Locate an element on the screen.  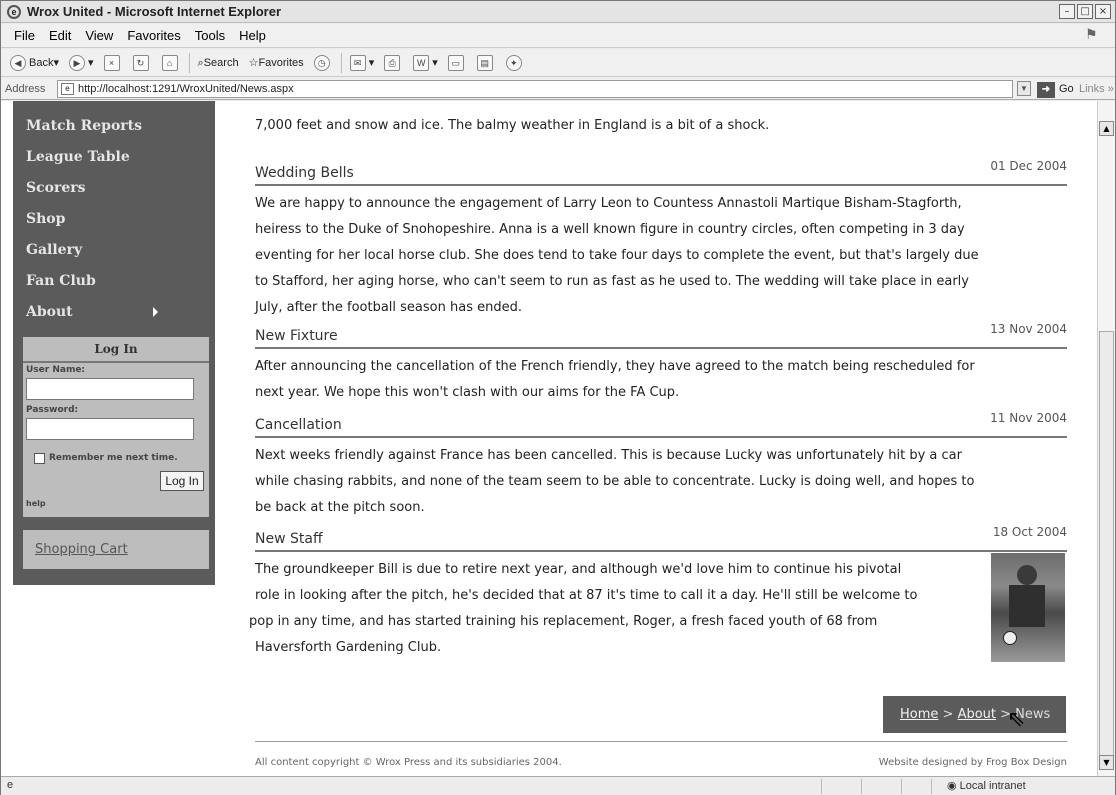
home-button: ⌂ is located at coordinates (171, 63).